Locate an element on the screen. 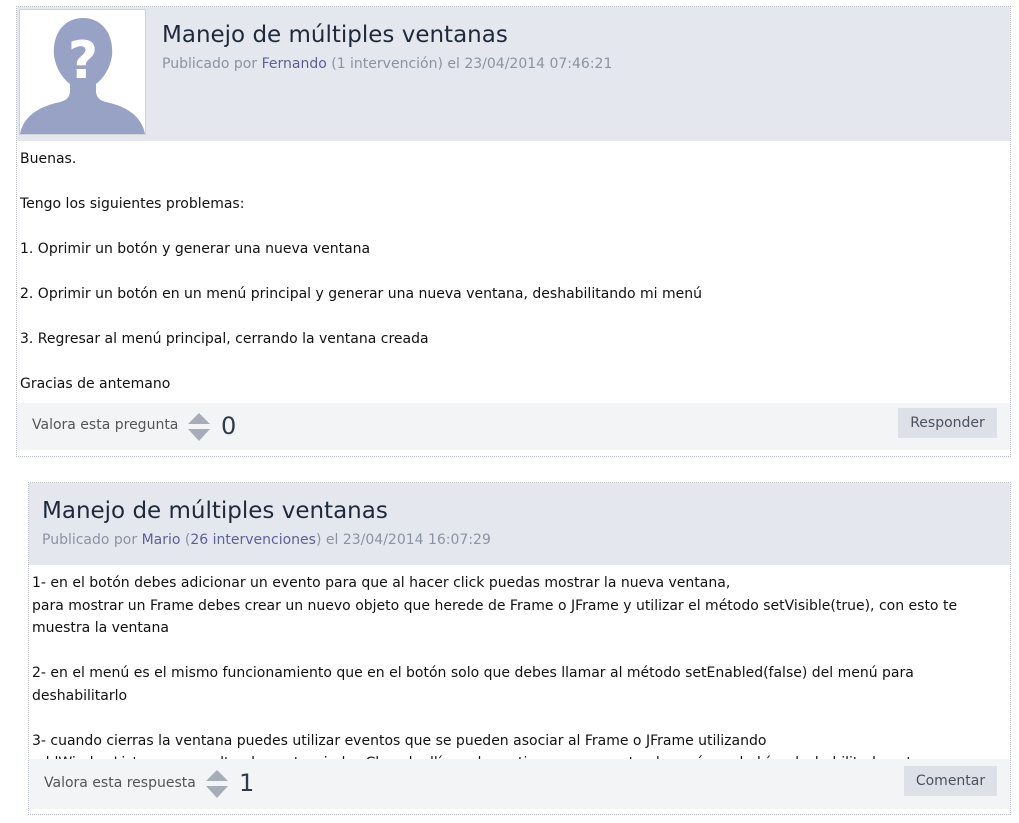  rate-label: Valora esta respuesta is located at coordinates (120, 783).